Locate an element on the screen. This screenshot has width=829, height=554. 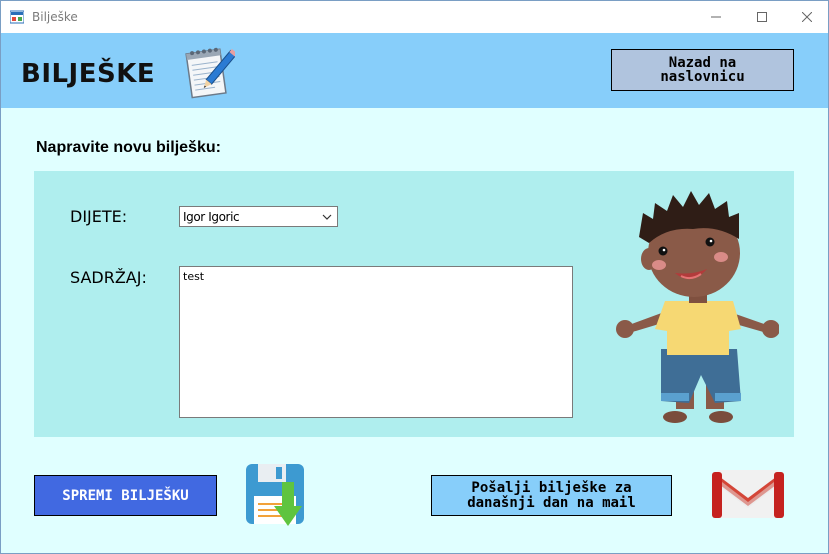
minimize-icon is located at coordinates (716, 17).